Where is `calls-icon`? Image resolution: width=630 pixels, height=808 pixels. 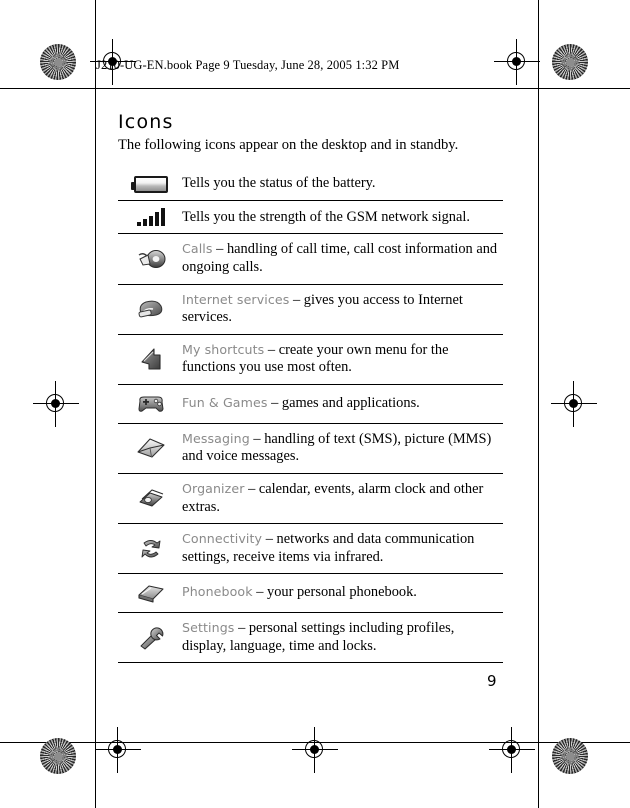
calls-icon is located at coordinates (151, 259).